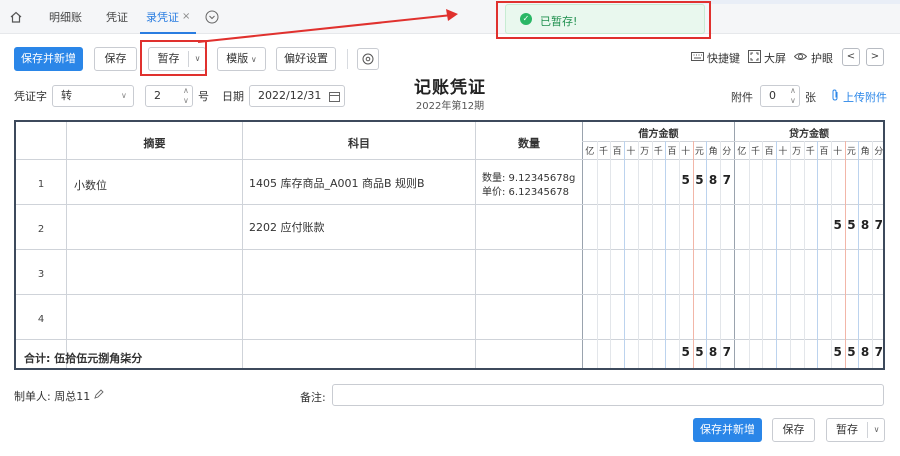  What do you see at coordinates (528, 176) in the screenshot?
I see `quantity-cell-line1: 数量: 9.12345678g` at bounding box center [528, 176].